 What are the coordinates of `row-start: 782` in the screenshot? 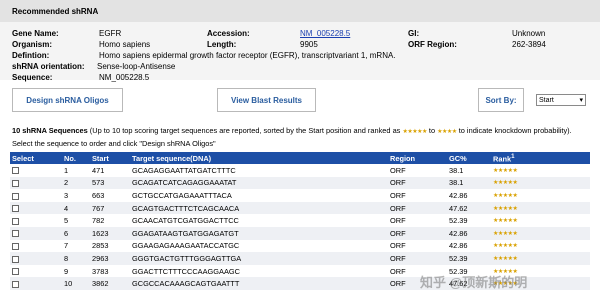 It's located at (110, 220).